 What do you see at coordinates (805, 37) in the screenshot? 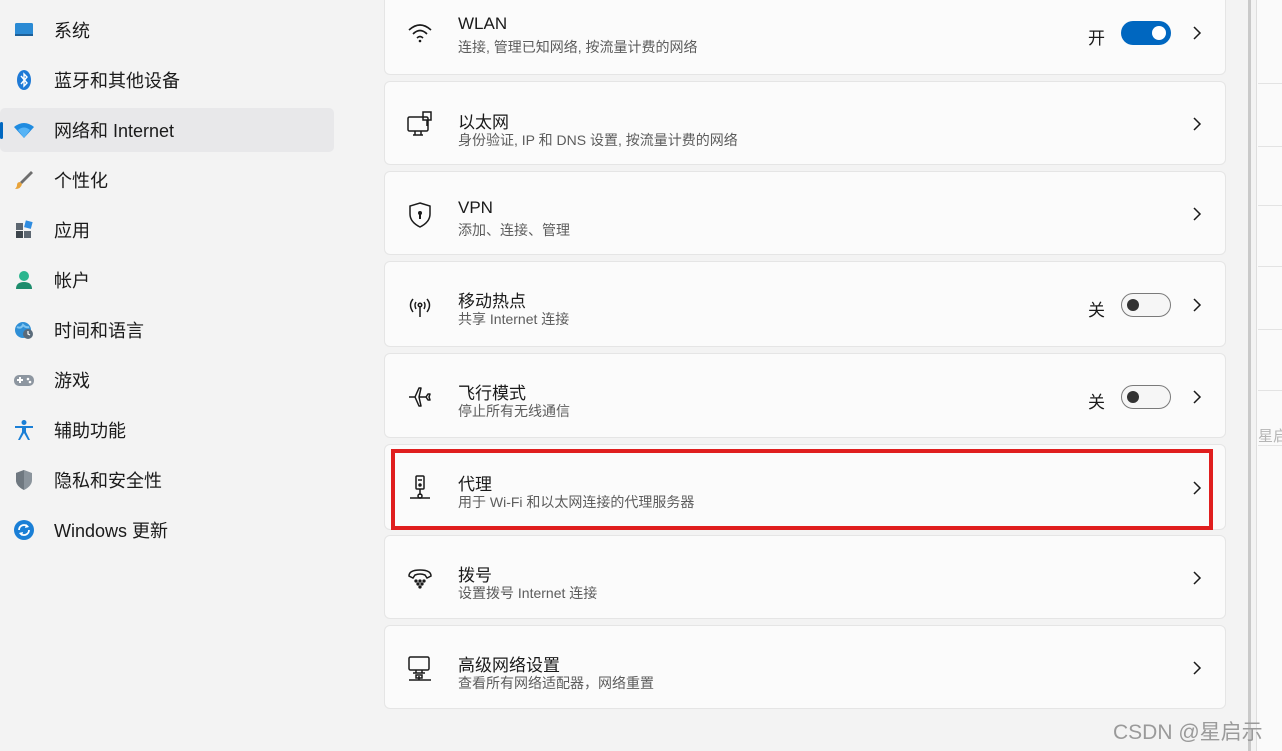
I see `wlan-card: WLAN 连接, 管理已知网络, 按流量计费的网络 开` at bounding box center [805, 37].